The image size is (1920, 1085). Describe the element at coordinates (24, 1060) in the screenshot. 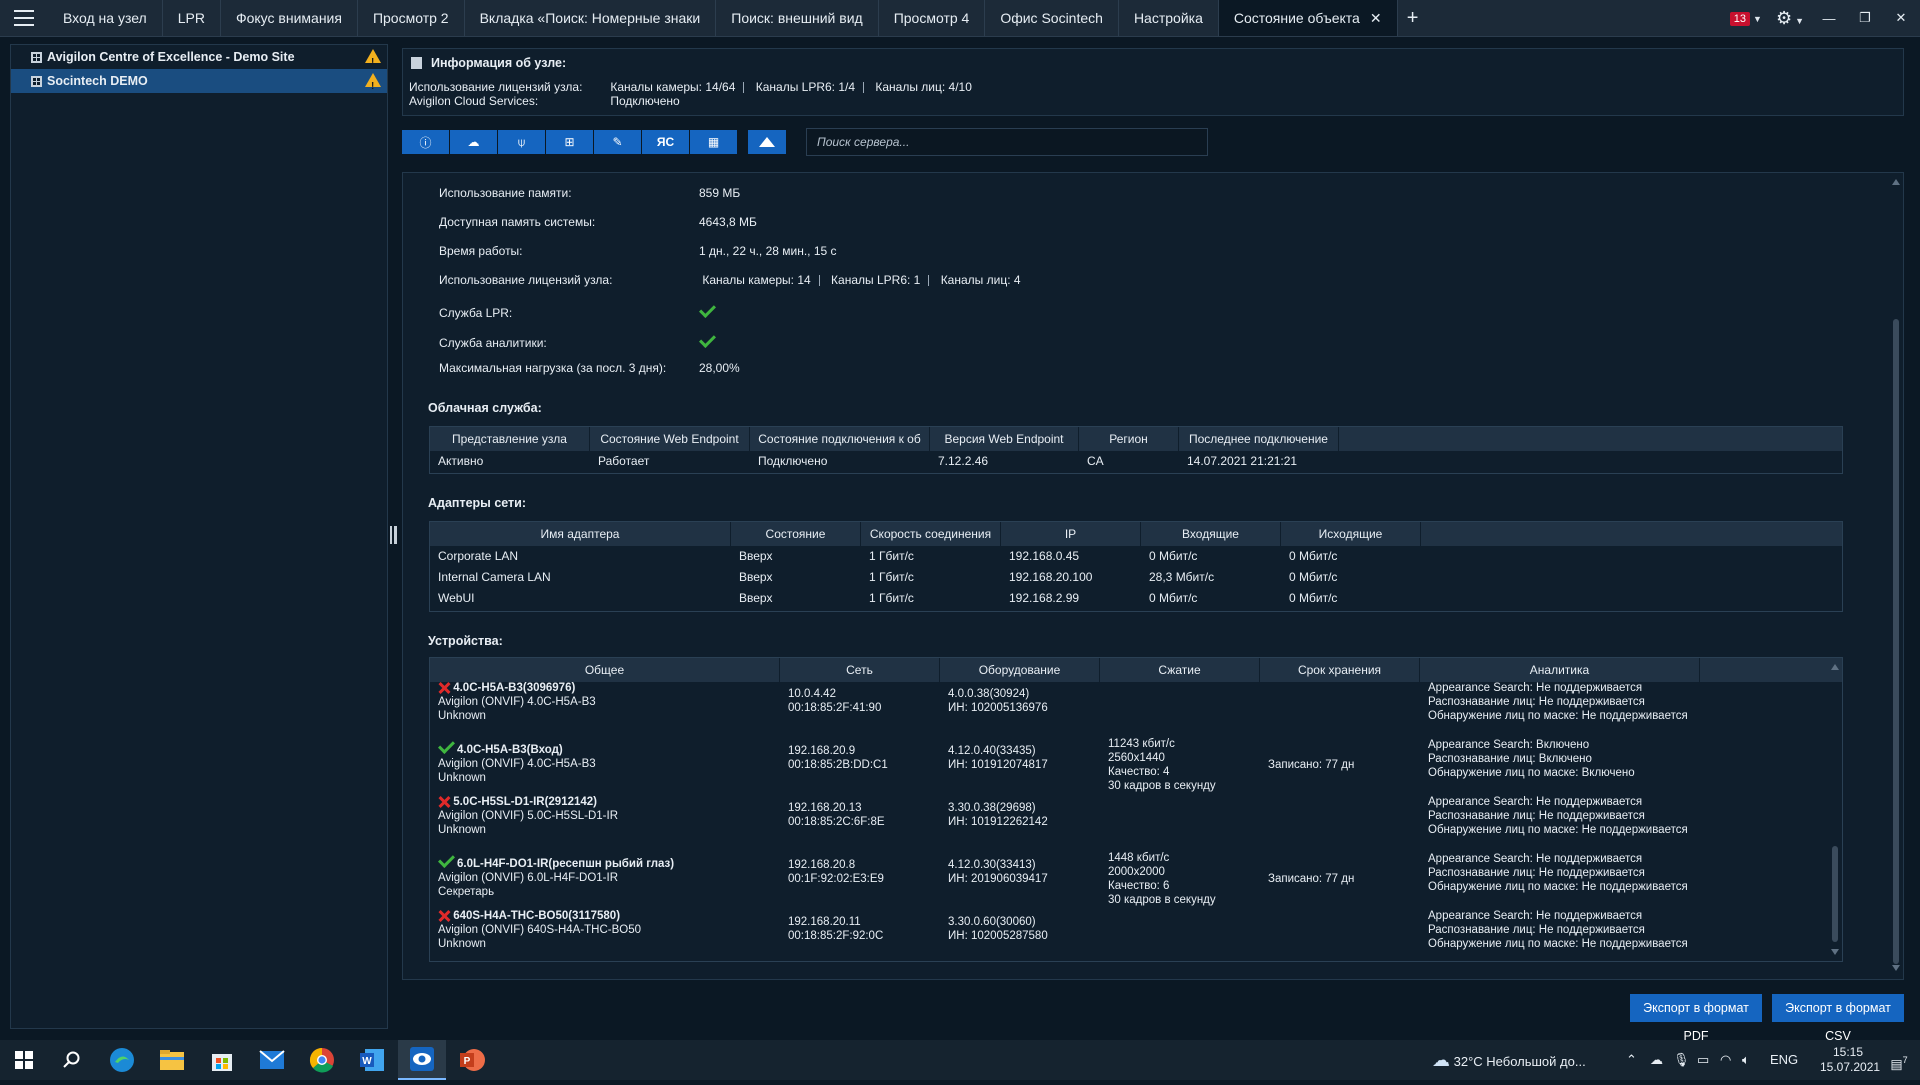

I see `windows-start-icon` at that location.